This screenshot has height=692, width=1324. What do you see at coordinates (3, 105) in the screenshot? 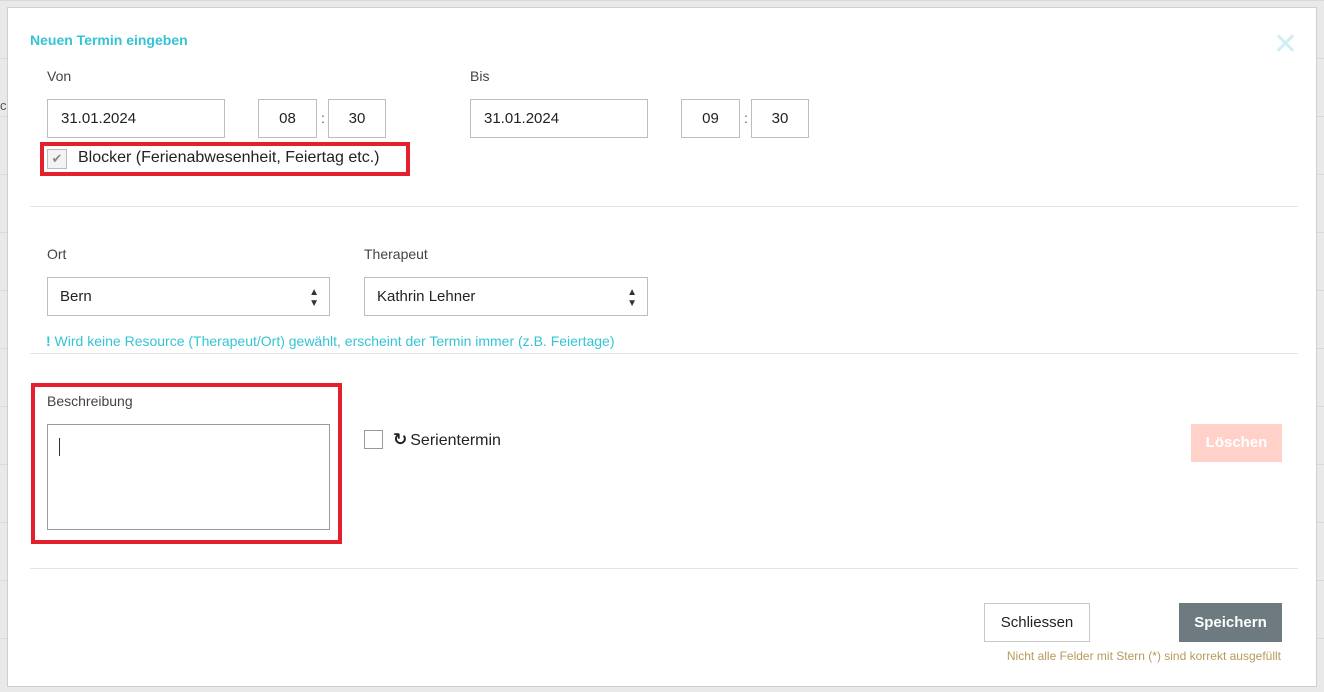
I see `background-text-fragment: c` at bounding box center [3, 105].